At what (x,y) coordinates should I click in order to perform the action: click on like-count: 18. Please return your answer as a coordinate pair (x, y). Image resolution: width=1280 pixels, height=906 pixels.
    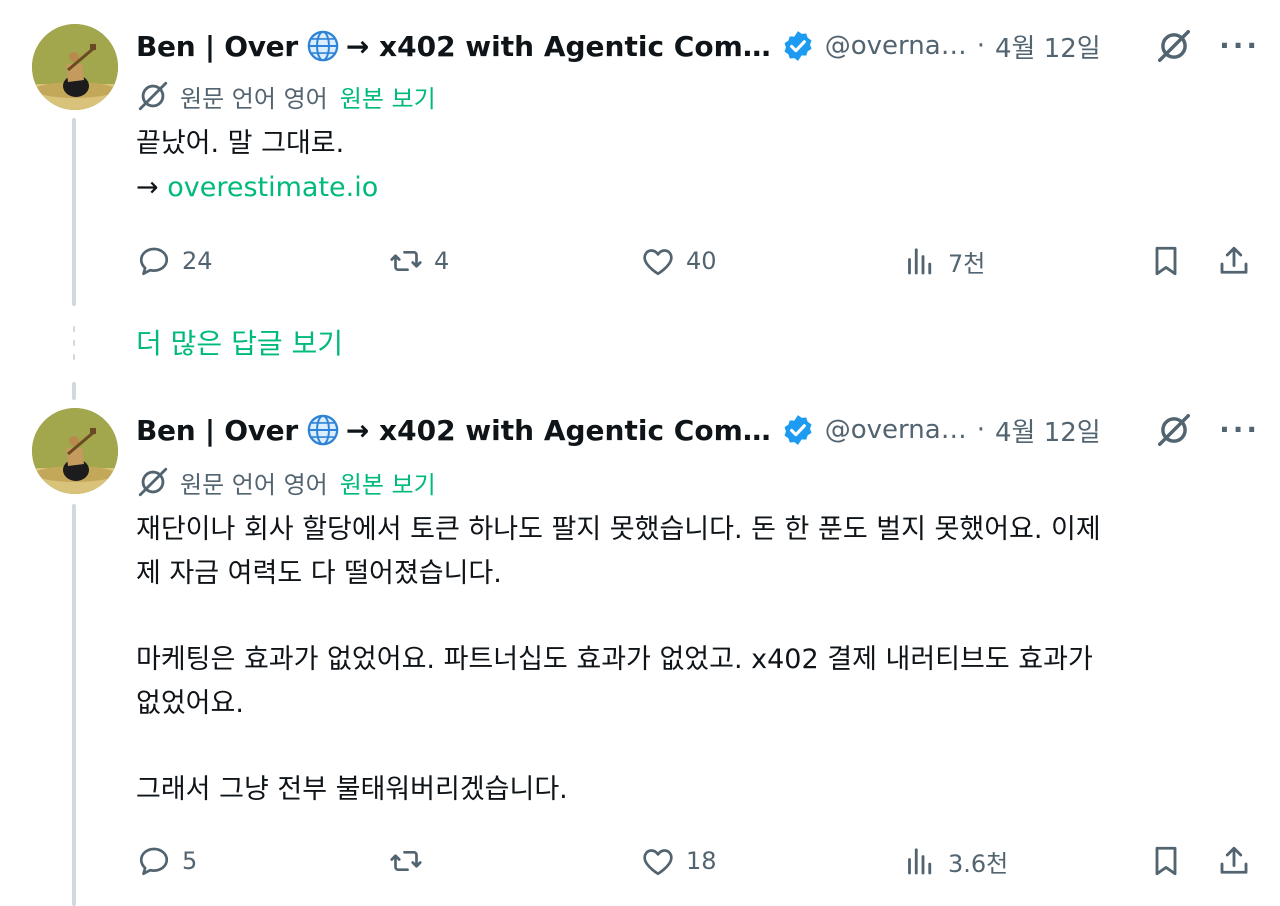
    Looking at the image, I should click on (701, 861).